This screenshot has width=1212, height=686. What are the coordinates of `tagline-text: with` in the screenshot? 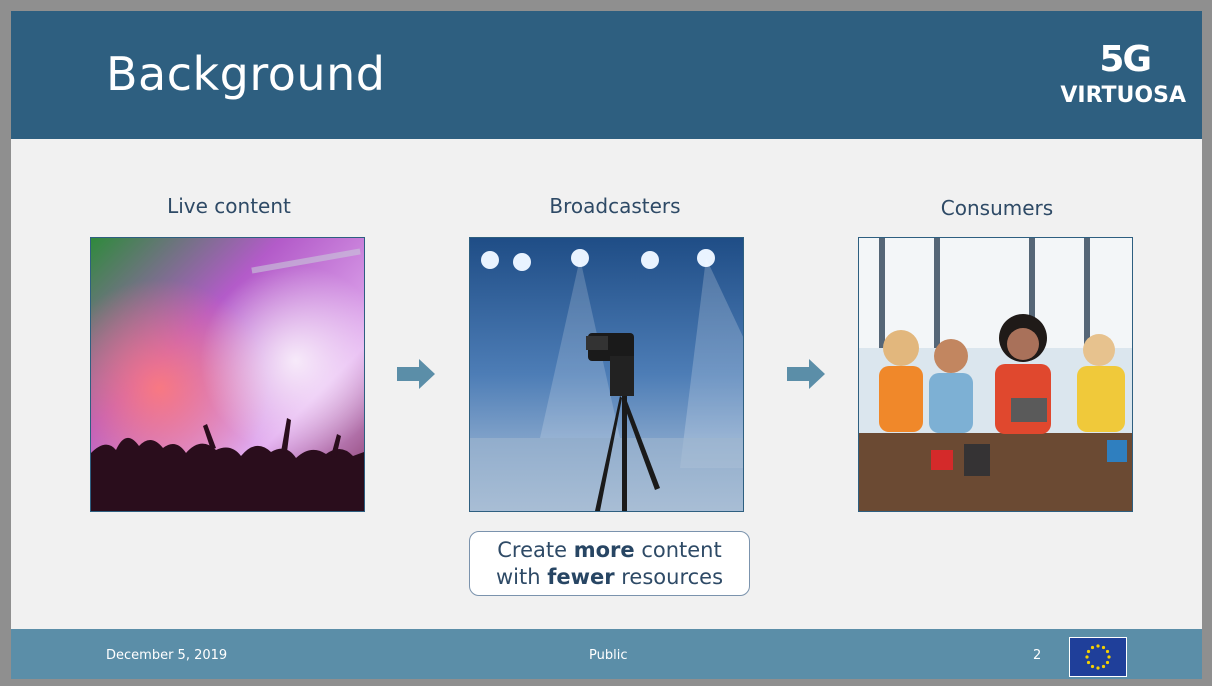 It's located at (521, 577).